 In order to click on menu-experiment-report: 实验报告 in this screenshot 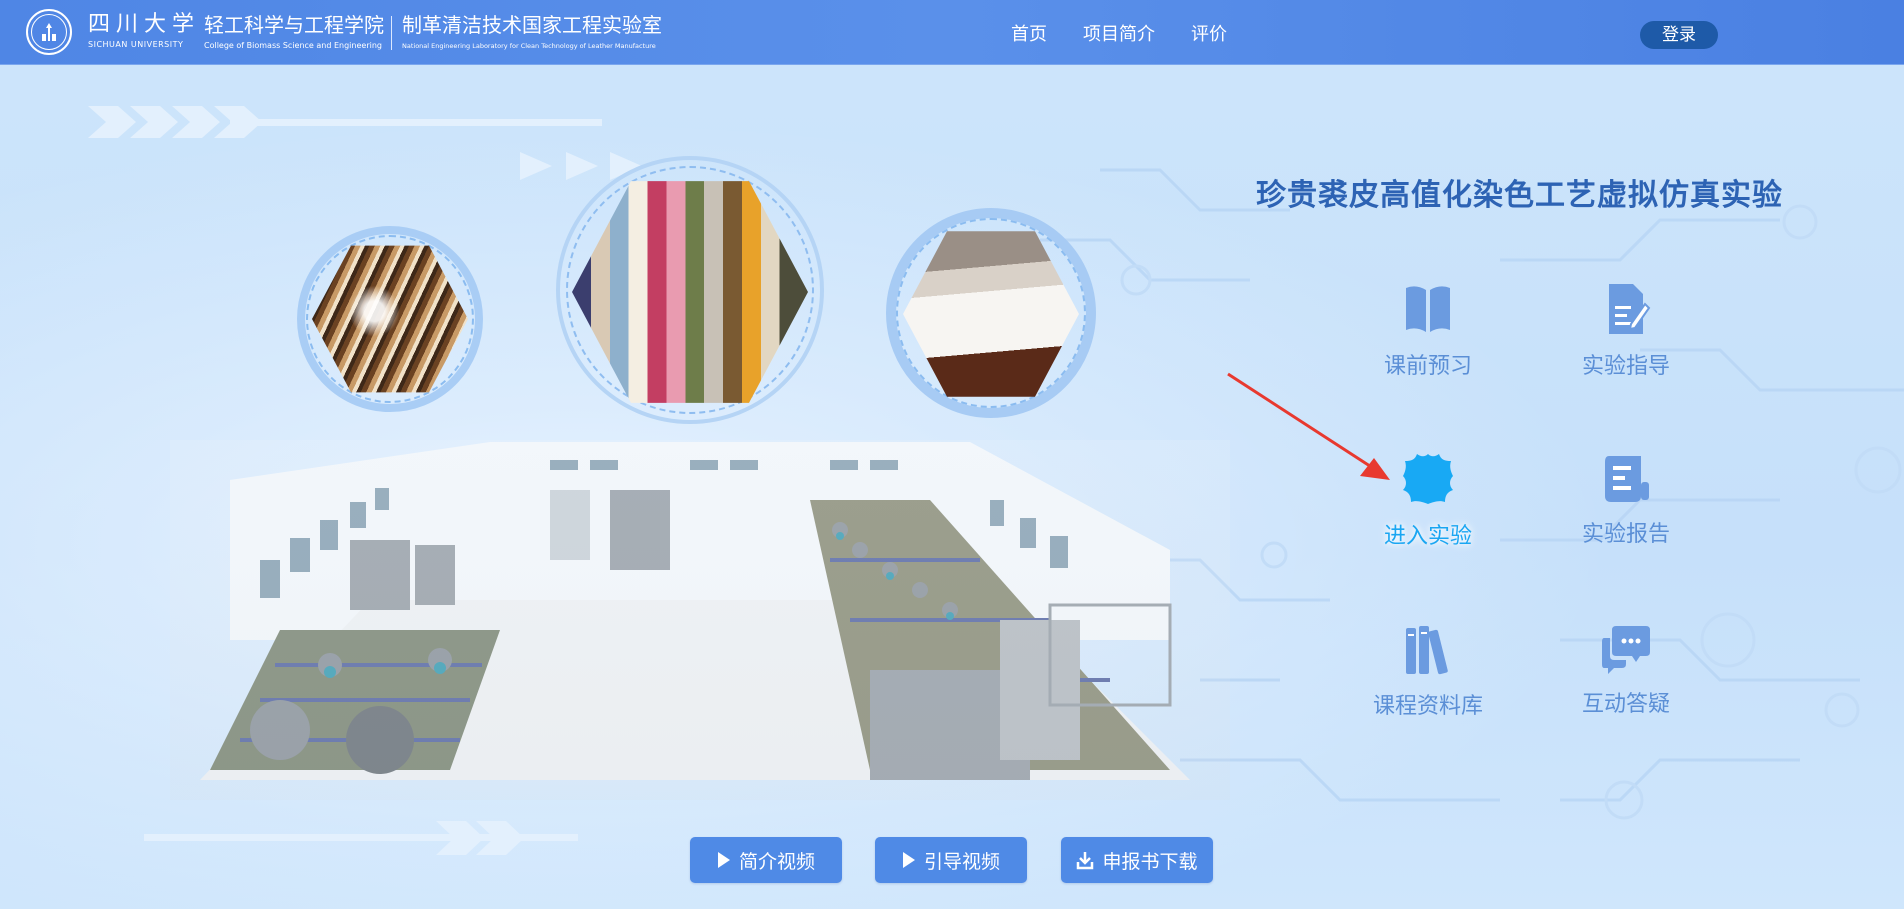, I will do `click(1626, 500)`.